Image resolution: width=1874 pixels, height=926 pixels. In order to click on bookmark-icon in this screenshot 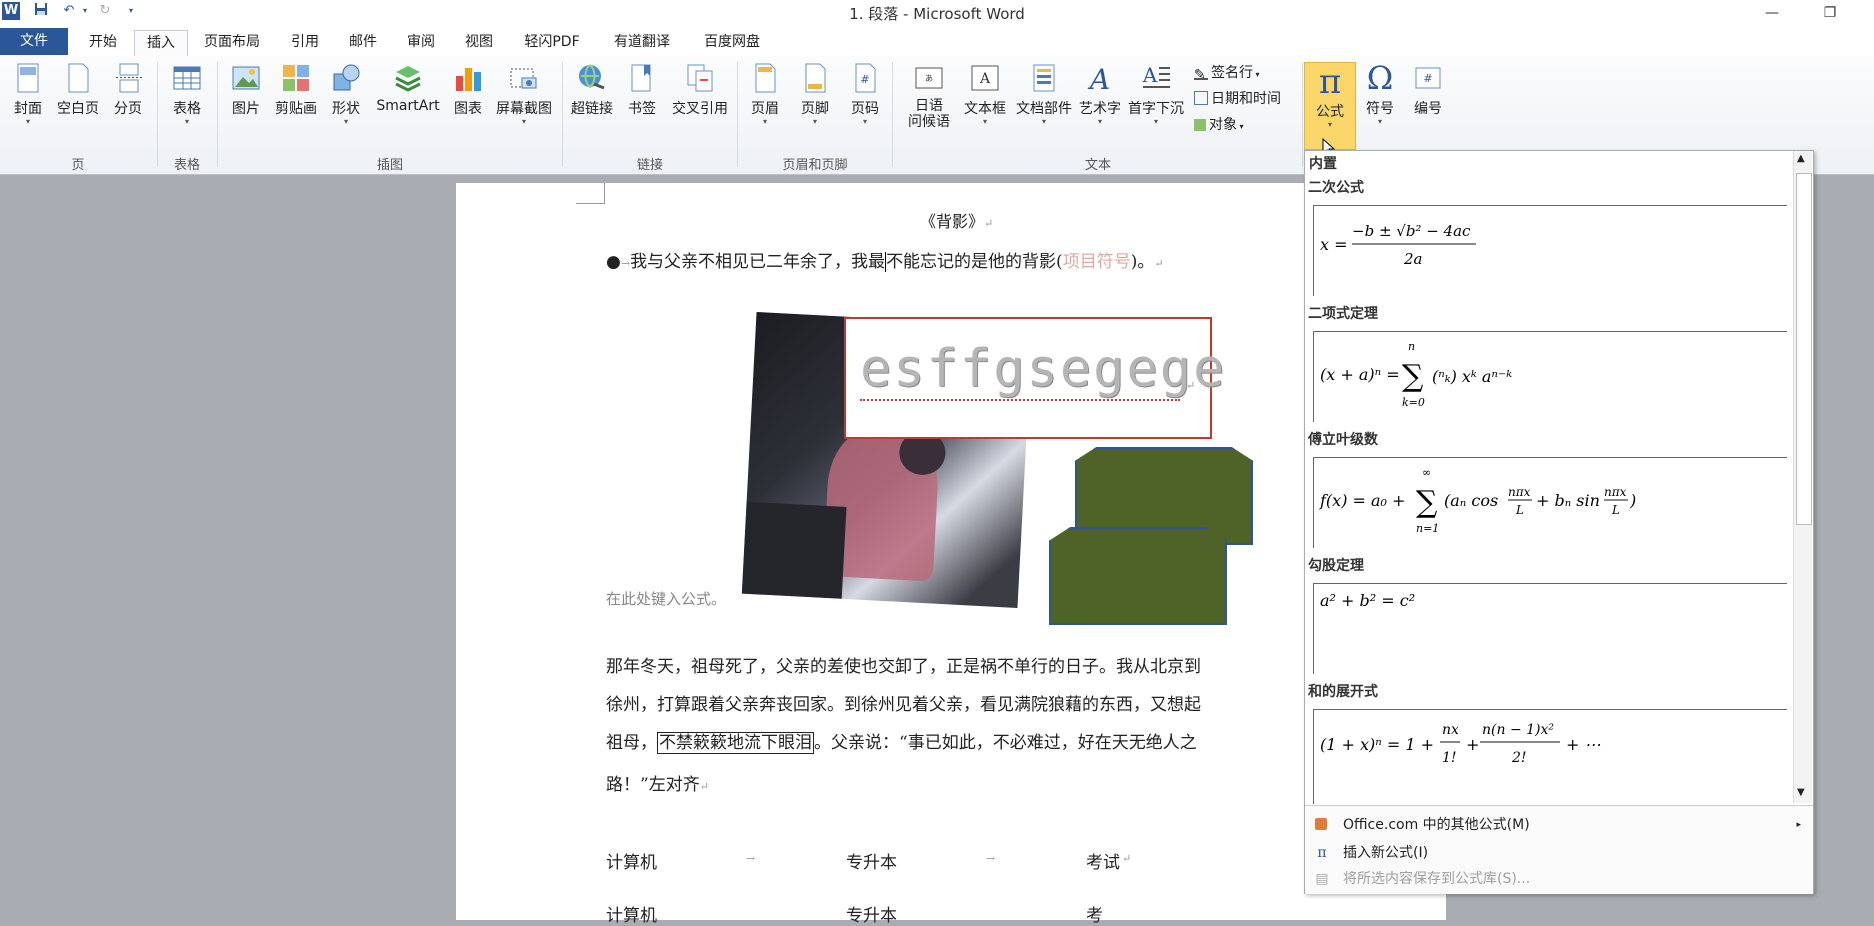, I will do `click(641, 78)`.